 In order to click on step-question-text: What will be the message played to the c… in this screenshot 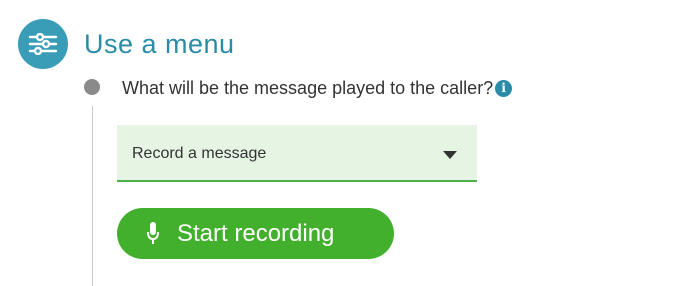, I will do `click(308, 88)`.